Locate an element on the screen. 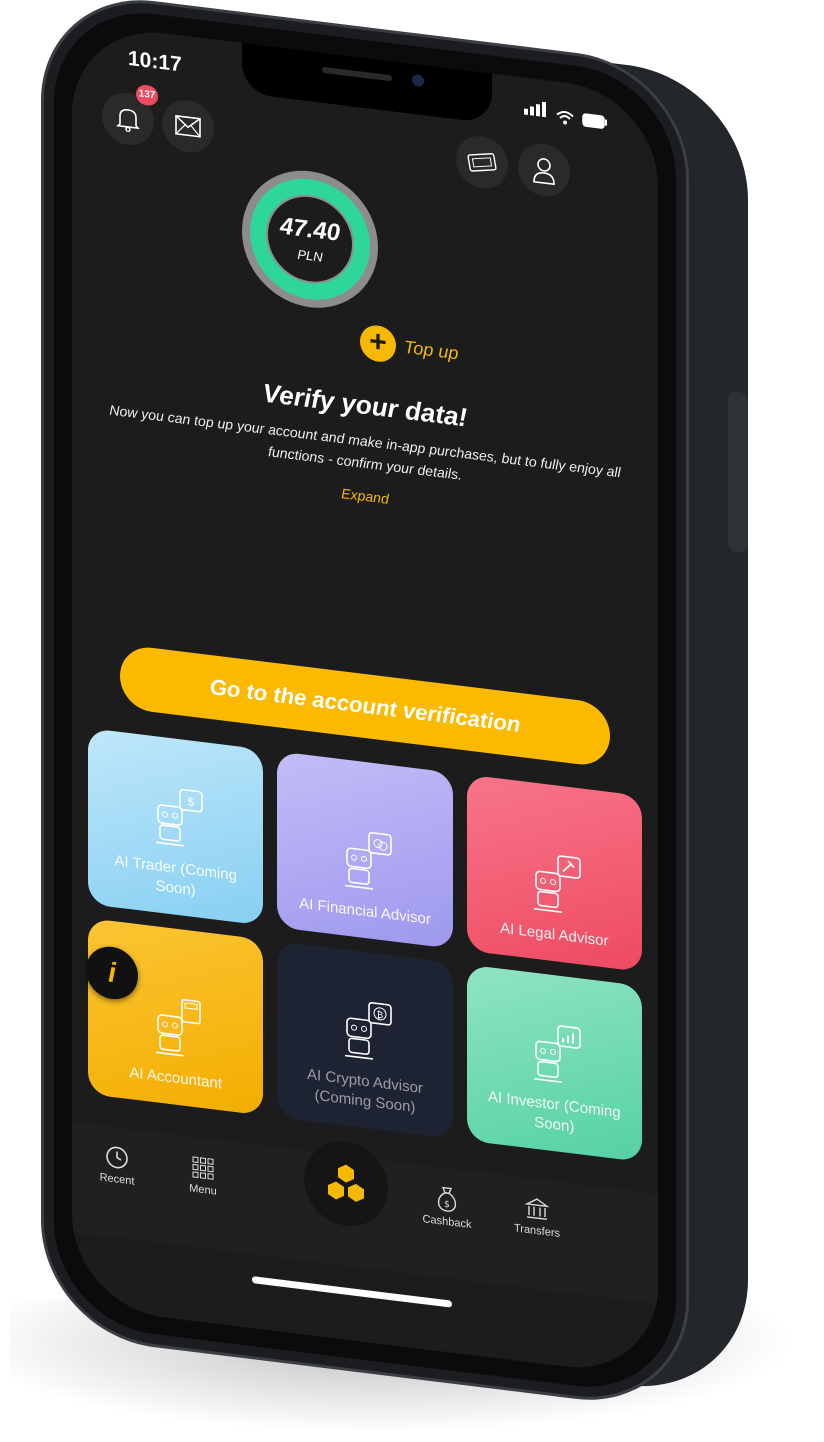 The width and height of the screenshot is (824, 1442). tile-ai-trader: $ AI Trader (Coming Soon) is located at coordinates (176, 826).